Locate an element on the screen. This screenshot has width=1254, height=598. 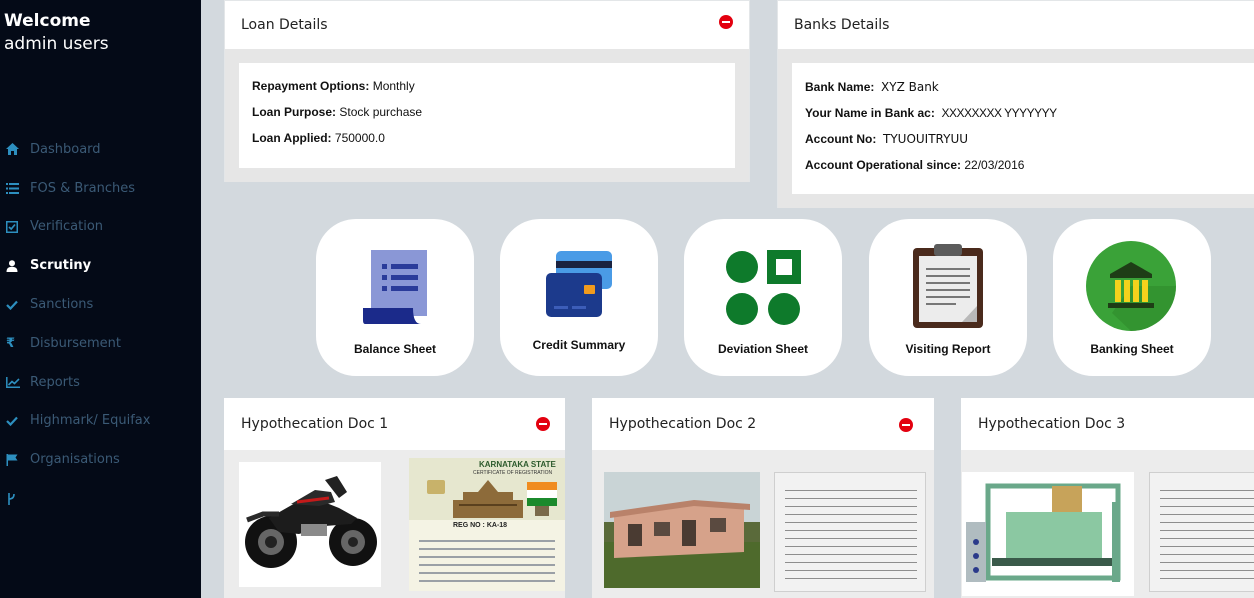
balance-sheet-tile: Balance Sheet is located at coordinates (395, 297).